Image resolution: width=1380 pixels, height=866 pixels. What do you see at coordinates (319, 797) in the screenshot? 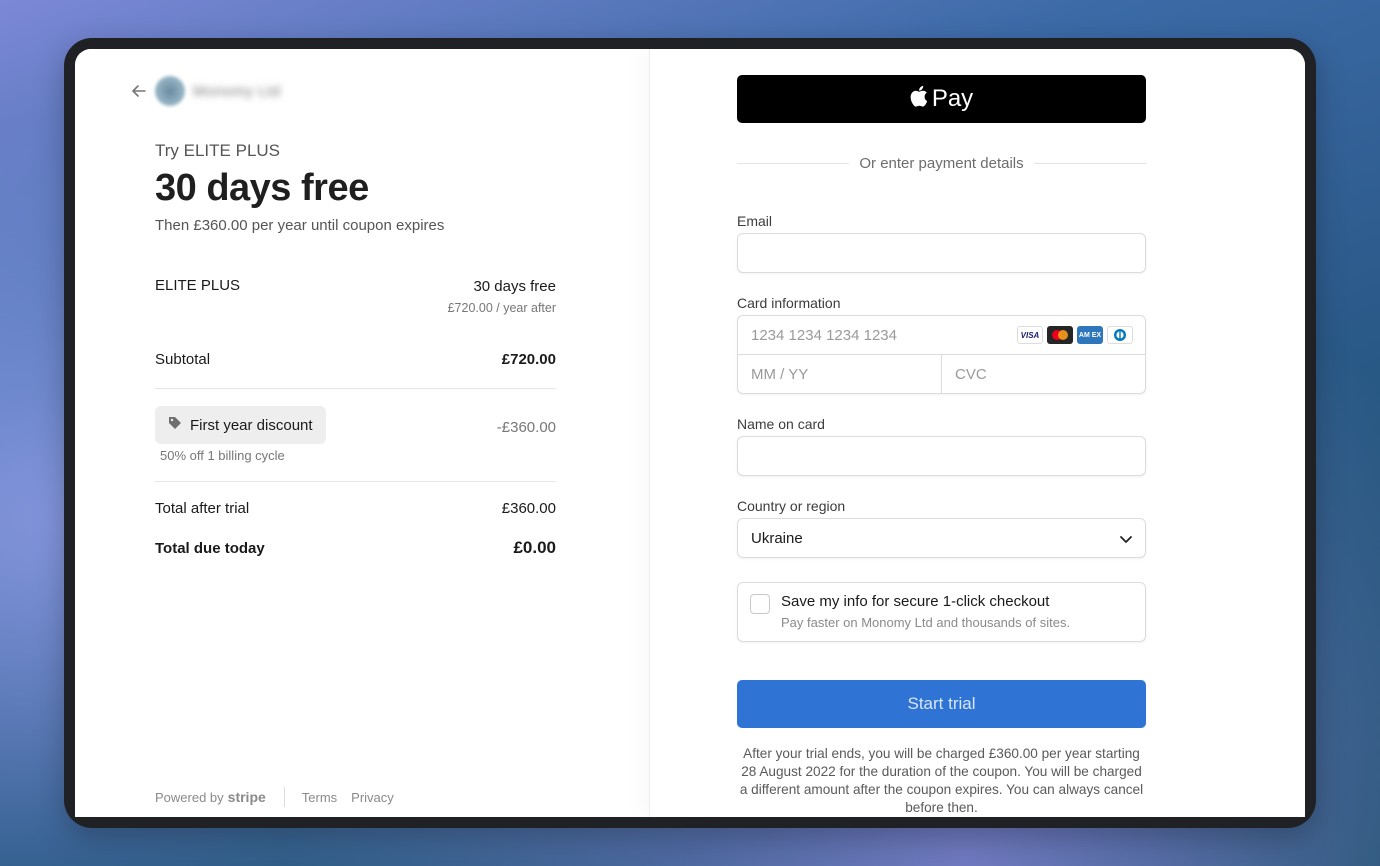
I see `terms-link: Terms` at bounding box center [319, 797].